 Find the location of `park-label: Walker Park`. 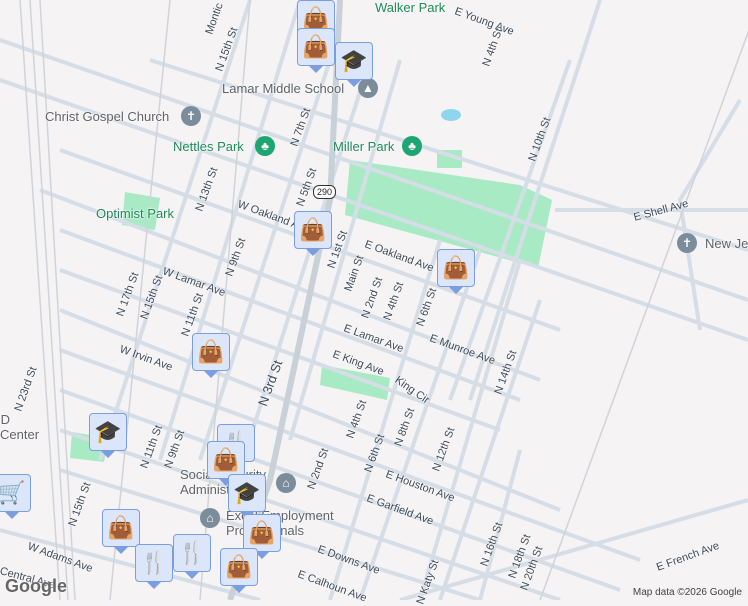

park-label: Walker Park is located at coordinates (410, 7).